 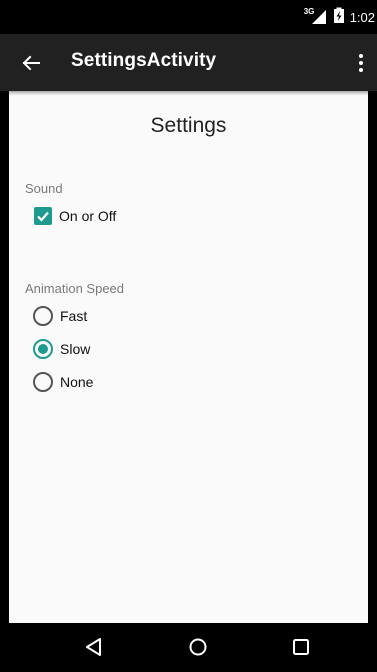 What do you see at coordinates (362, 17) in the screenshot?
I see `status-time: 1:02` at bounding box center [362, 17].